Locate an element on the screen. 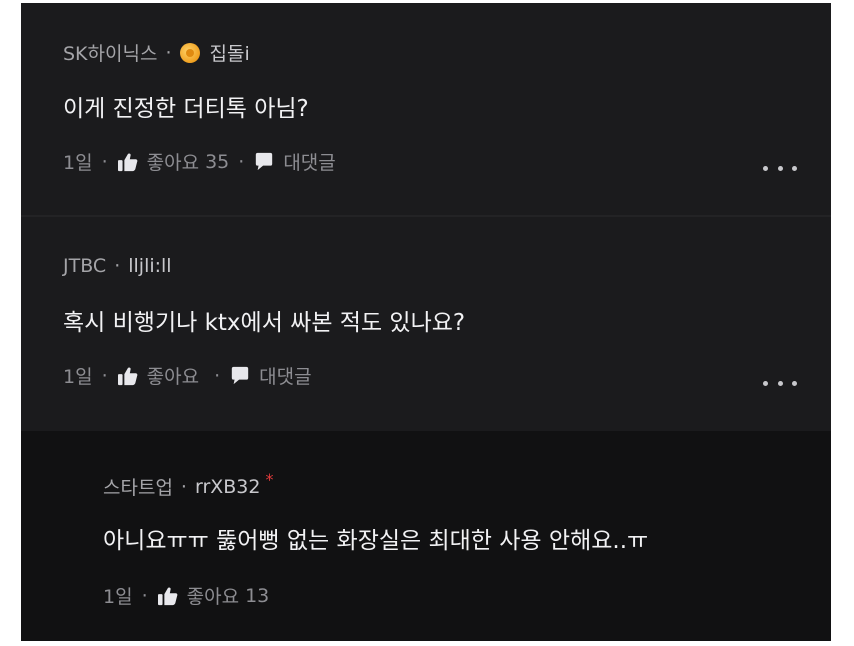 Image resolution: width=854 pixels, height=646 pixels. like-button: 좋아요 13 is located at coordinates (213, 595).